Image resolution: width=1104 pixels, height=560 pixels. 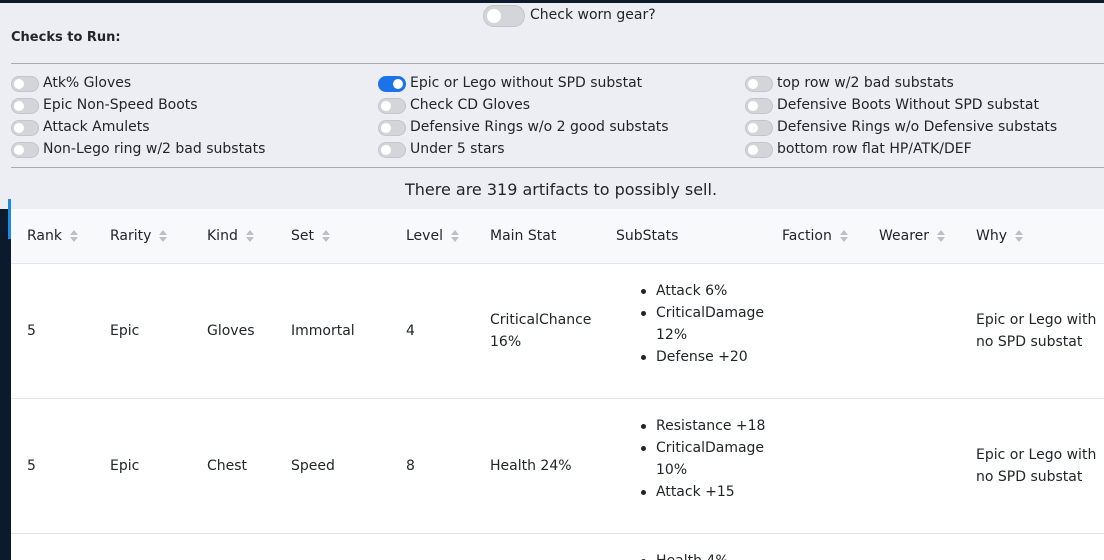 I want to click on substat-item: Defense +20, so click(x=702, y=357).